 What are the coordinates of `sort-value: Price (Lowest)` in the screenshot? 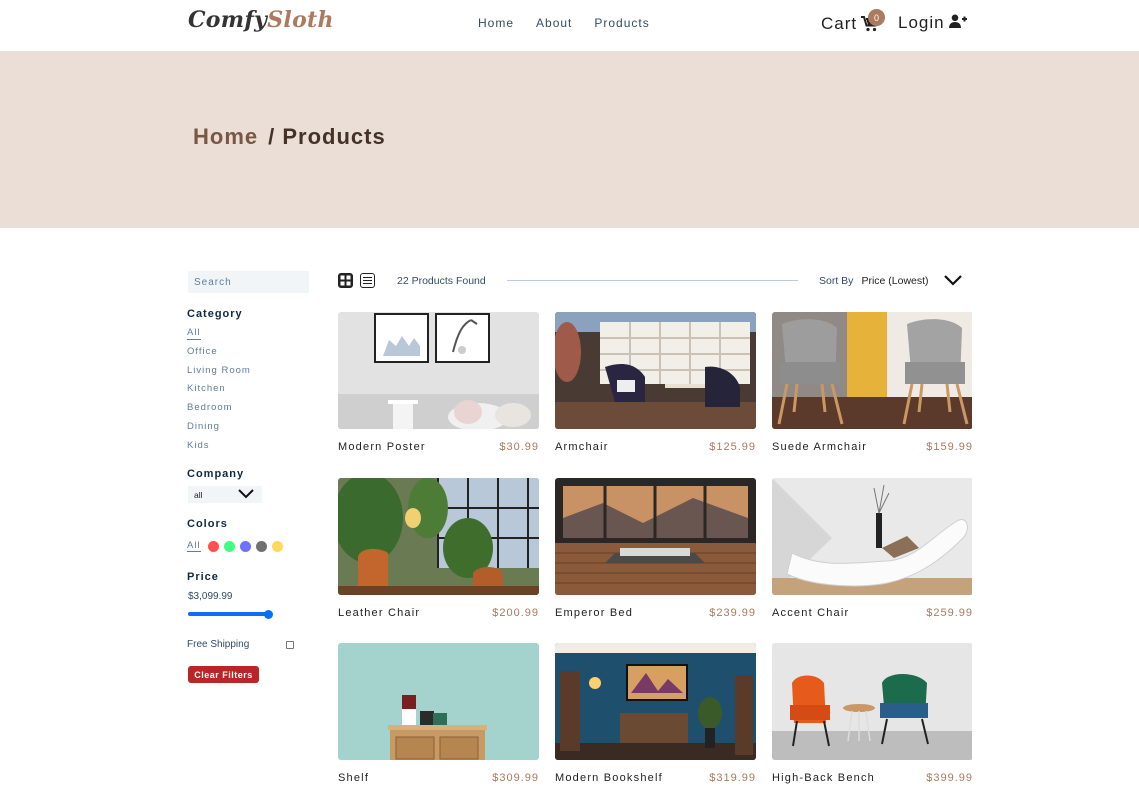 It's located at (895, 281).